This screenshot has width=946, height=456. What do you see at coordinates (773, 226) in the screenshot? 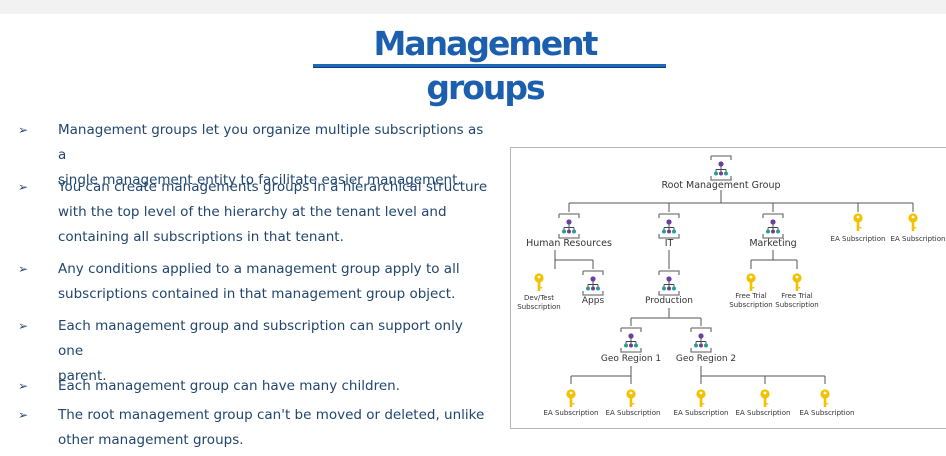
I see `marketing-management-group-icon` at bounding box center [773, 226].